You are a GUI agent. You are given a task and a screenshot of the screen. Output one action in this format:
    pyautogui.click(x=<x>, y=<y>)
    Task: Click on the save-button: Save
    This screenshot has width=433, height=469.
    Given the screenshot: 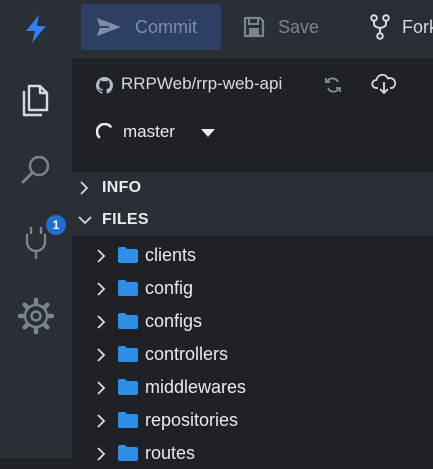 What is the action you would take?
    pyautogui.click(x=280, y=27)
    